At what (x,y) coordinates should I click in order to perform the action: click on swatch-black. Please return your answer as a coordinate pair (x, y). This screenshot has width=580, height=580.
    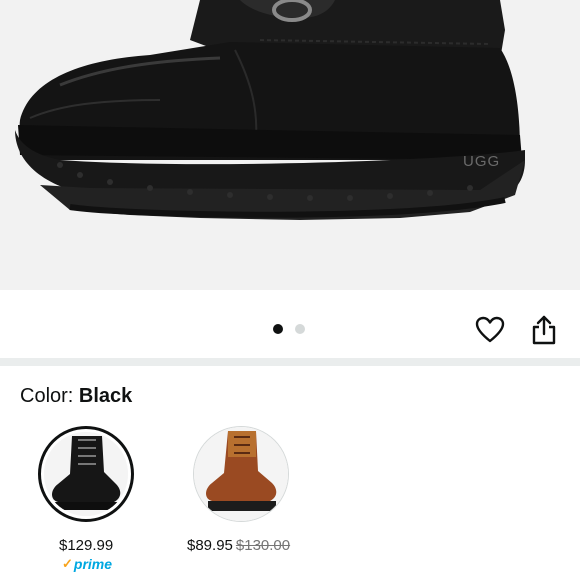
    Looking at the image, I should click on (86, 474).